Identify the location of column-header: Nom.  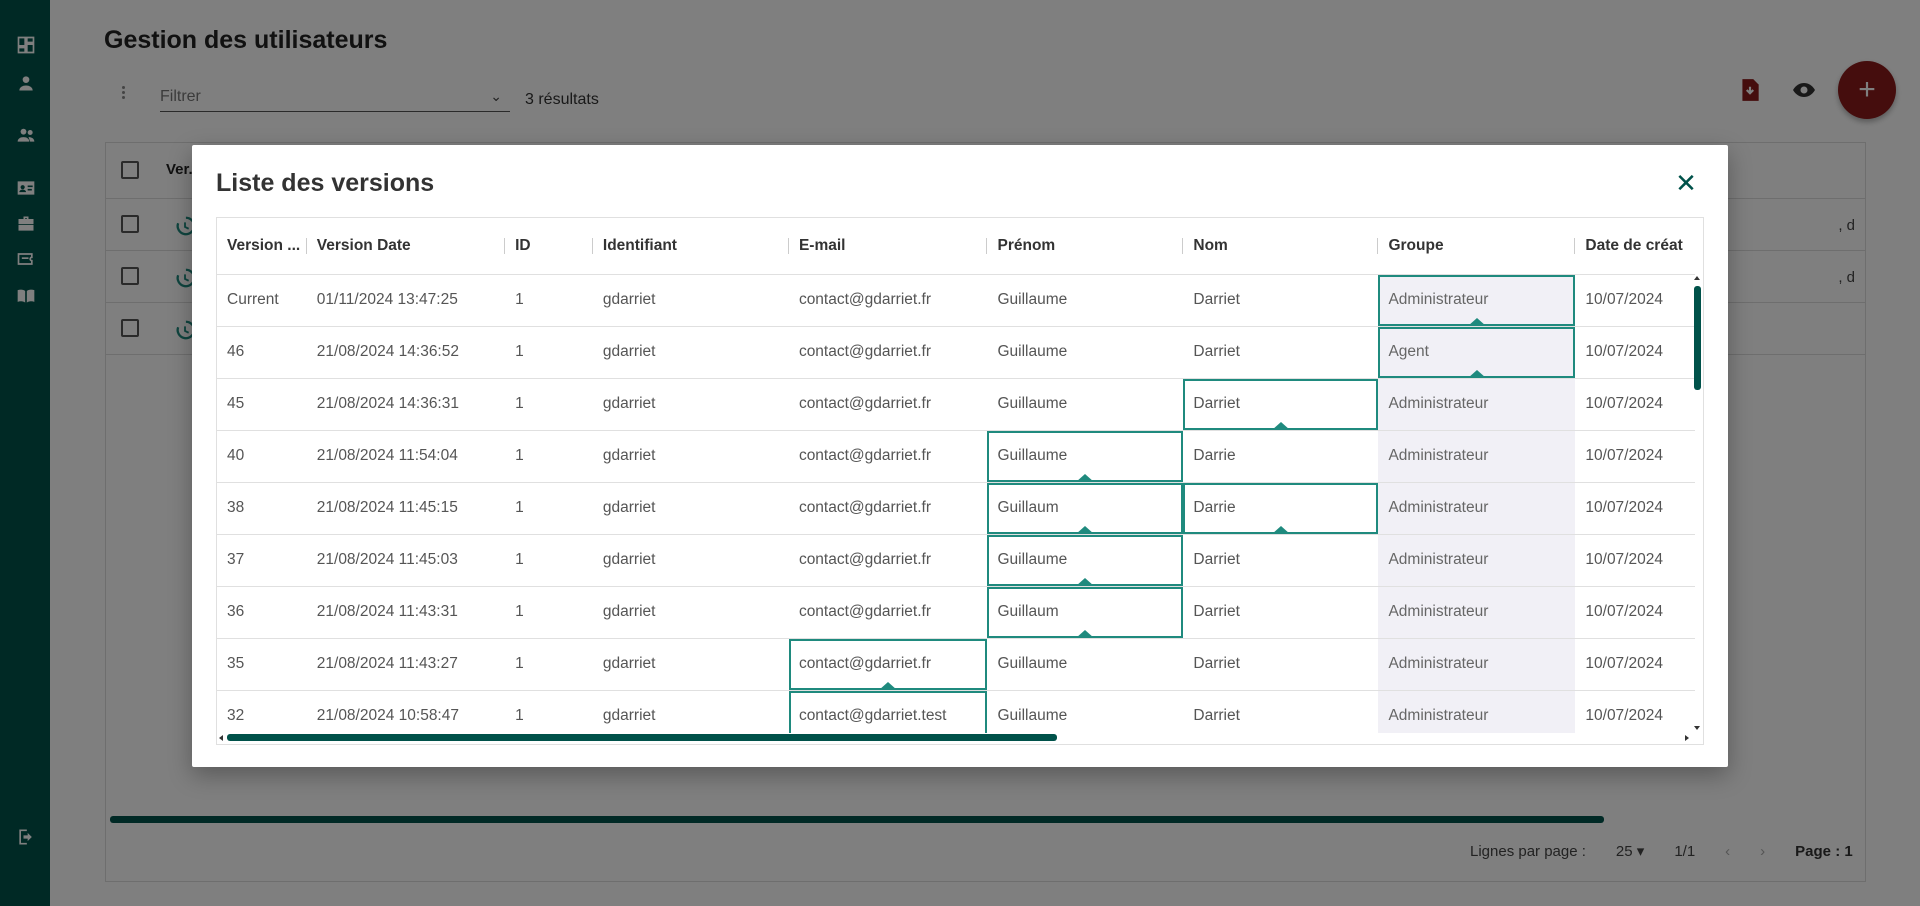
(1281, 246).